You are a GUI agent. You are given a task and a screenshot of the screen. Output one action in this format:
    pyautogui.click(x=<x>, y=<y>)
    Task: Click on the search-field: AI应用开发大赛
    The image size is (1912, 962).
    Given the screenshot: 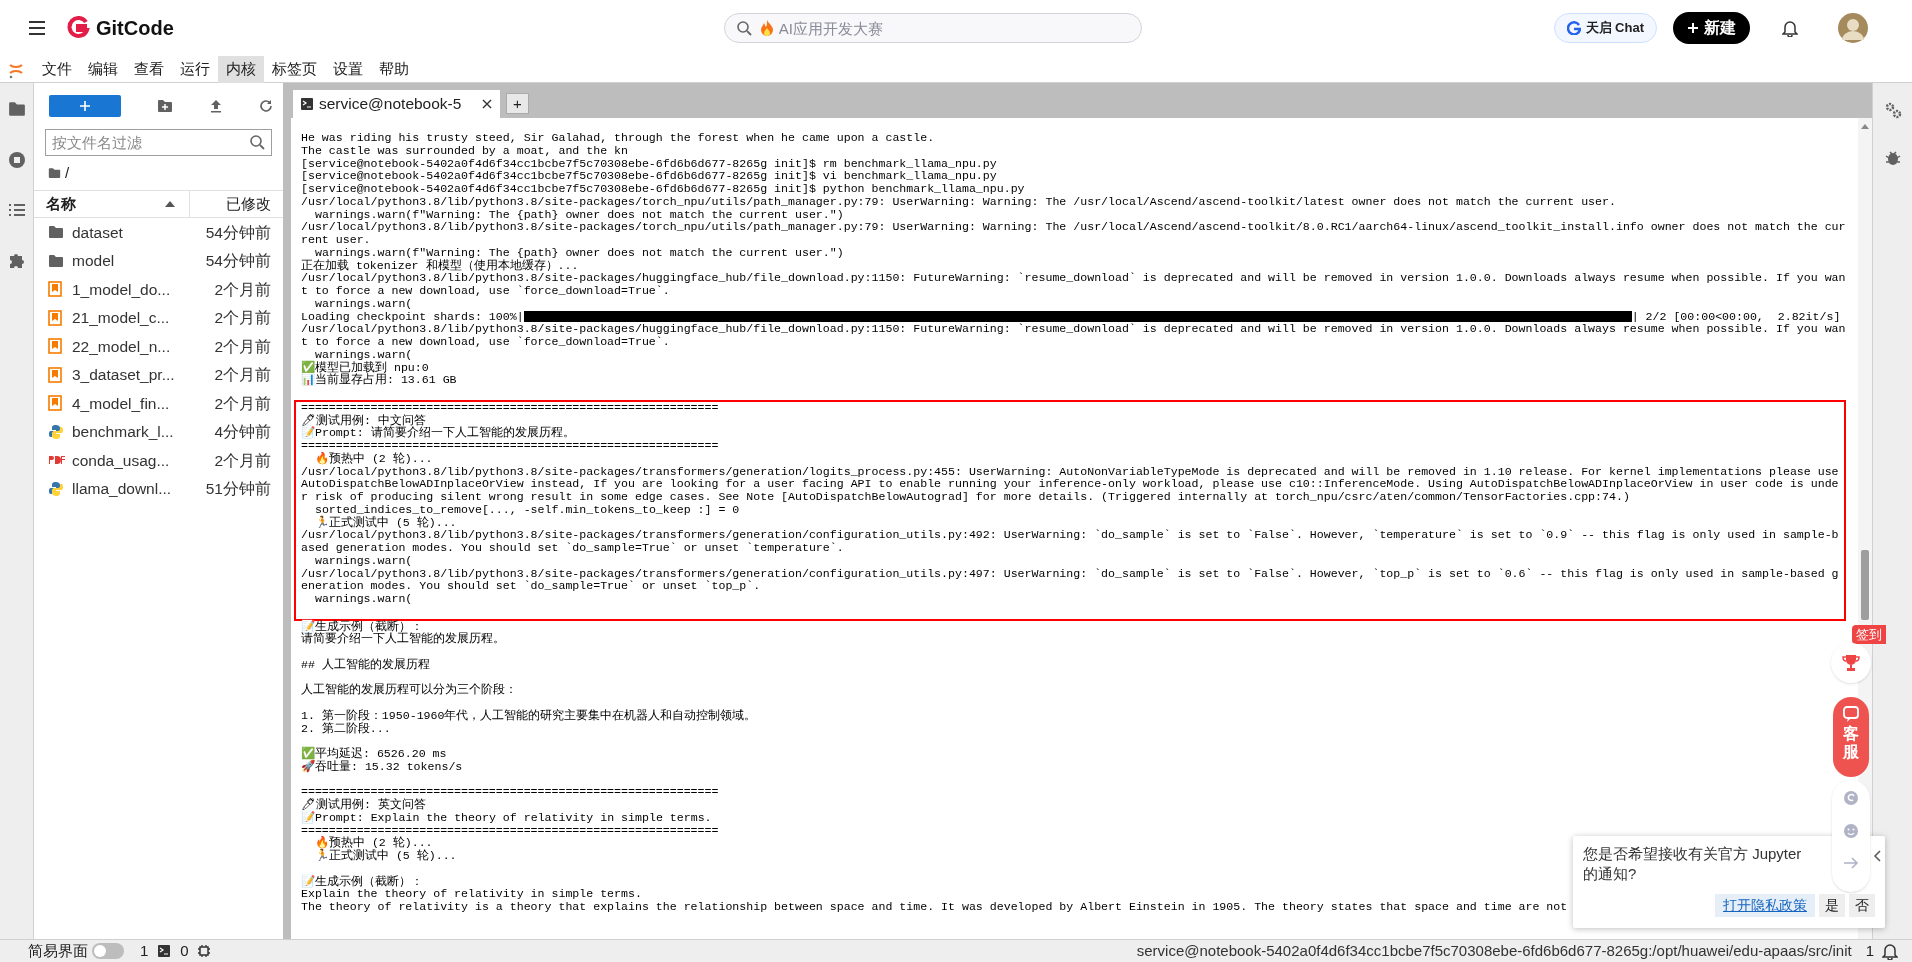 What is the action you would take?
    pyautogui.click(x=932, y=28)
    